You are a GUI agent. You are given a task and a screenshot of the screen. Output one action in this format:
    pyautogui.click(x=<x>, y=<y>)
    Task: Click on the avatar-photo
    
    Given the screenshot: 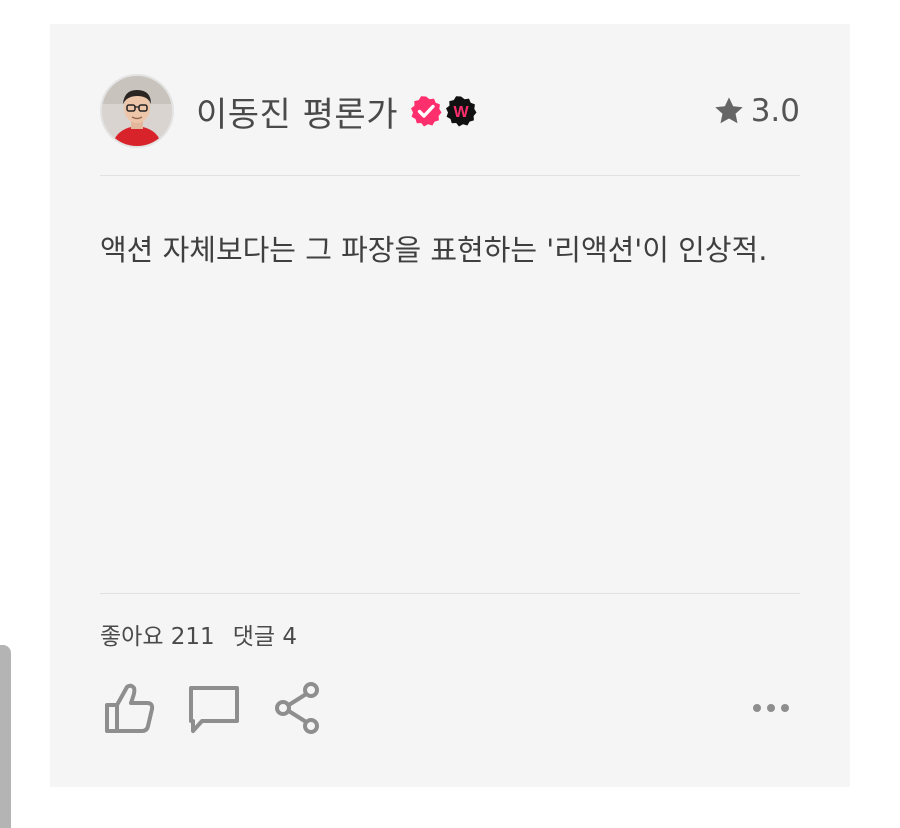 What is the action you would take?
    pyautogui.click(x=137, y=111)
    